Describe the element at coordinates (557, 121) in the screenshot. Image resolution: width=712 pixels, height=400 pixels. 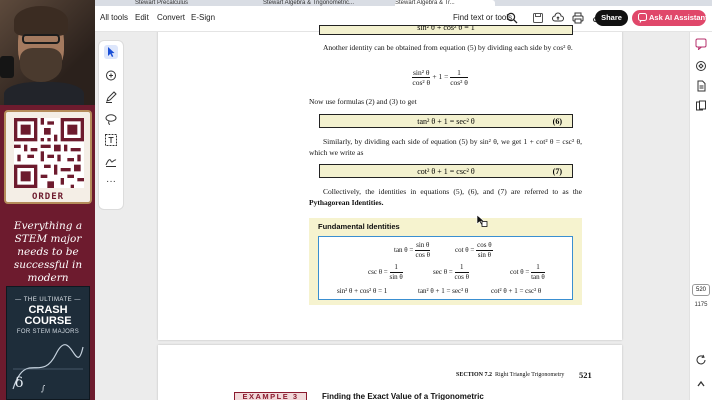
I see `equation-6-number: (6)` at that location.